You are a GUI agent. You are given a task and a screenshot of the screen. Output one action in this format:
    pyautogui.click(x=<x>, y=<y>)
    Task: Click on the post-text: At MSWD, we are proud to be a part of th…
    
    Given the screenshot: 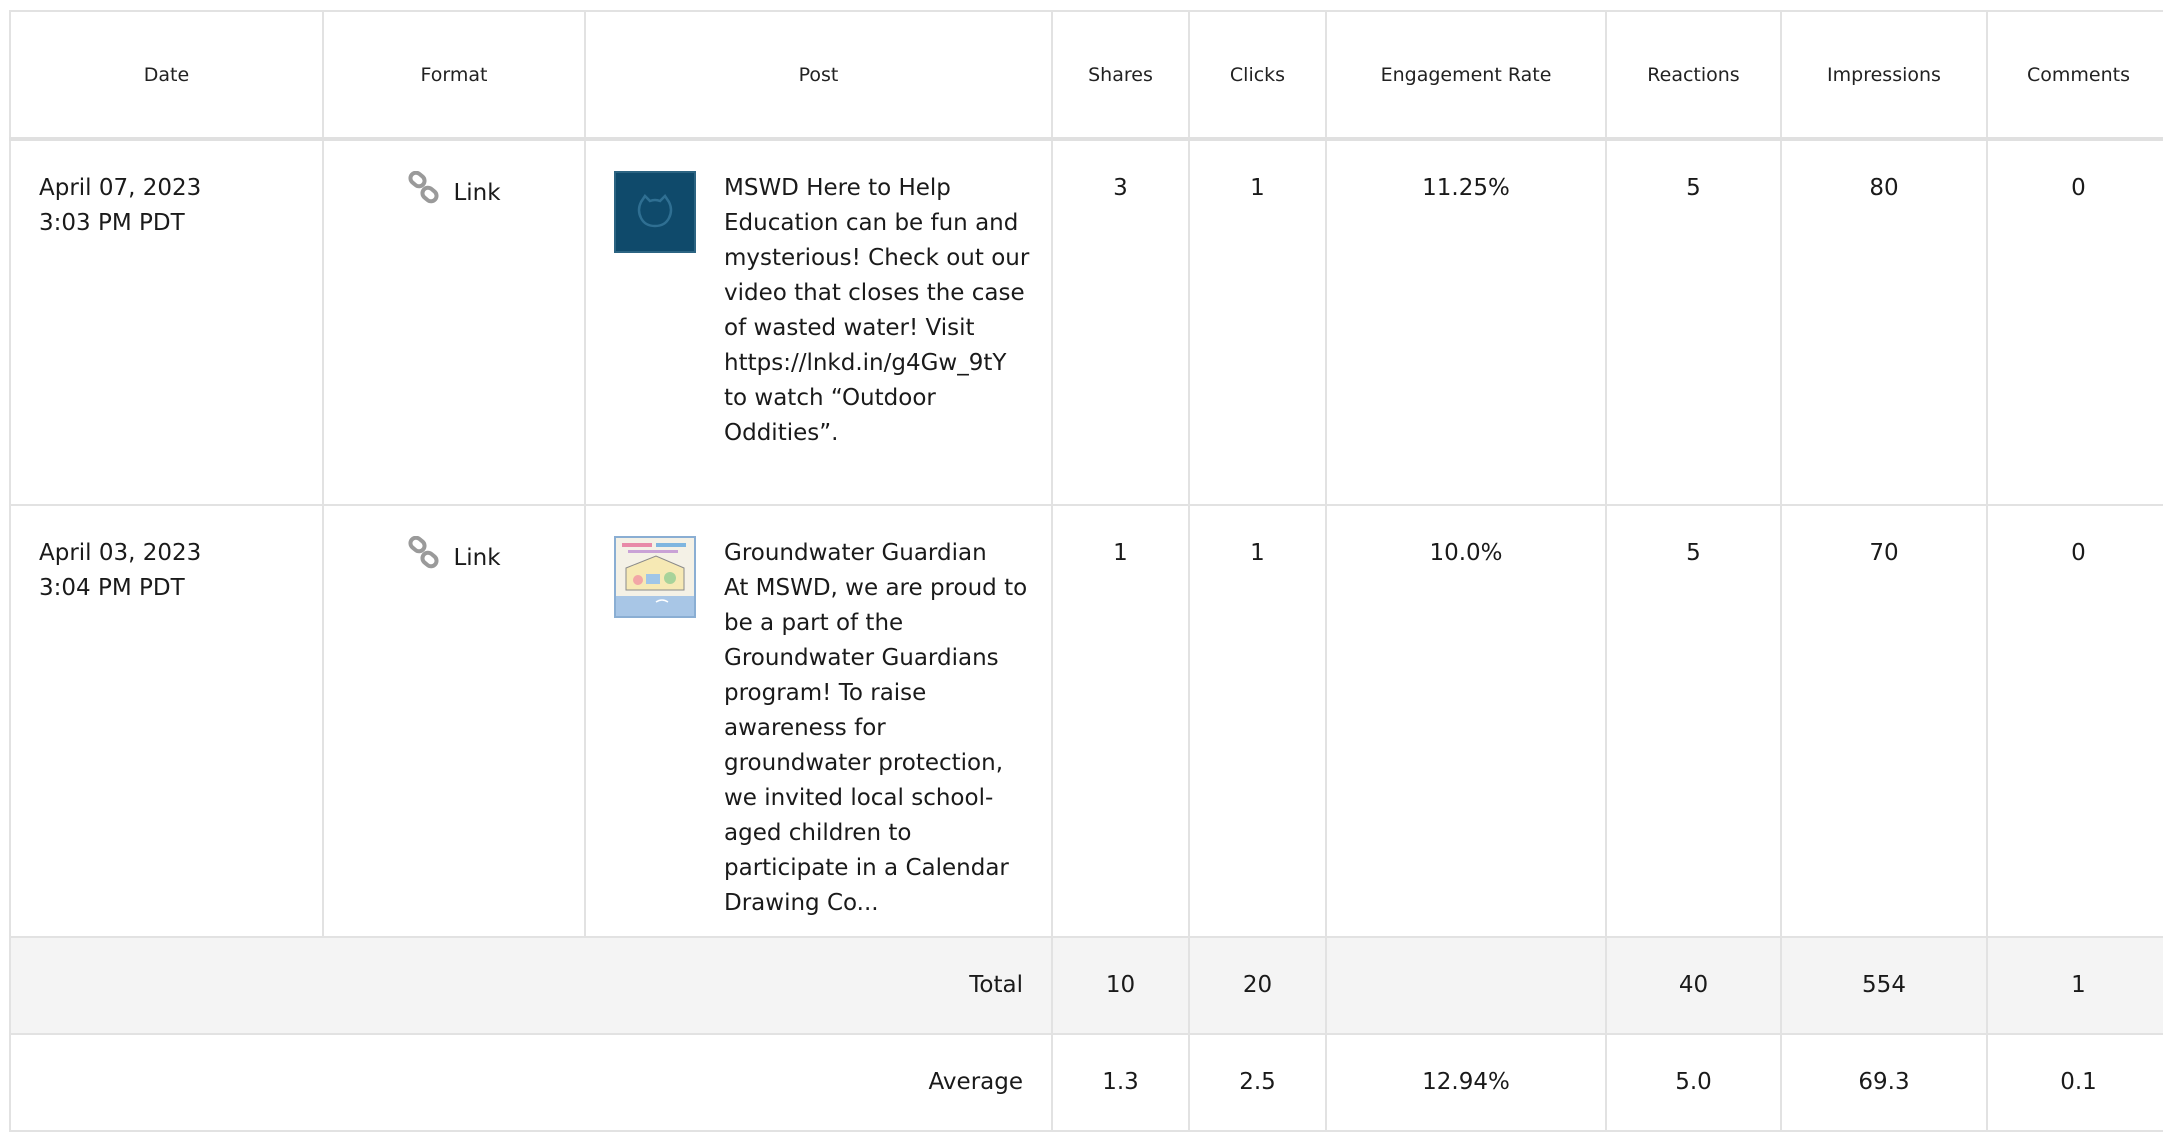 What is the action you would take?
    pyautogui.click(x=877, y=746)
    